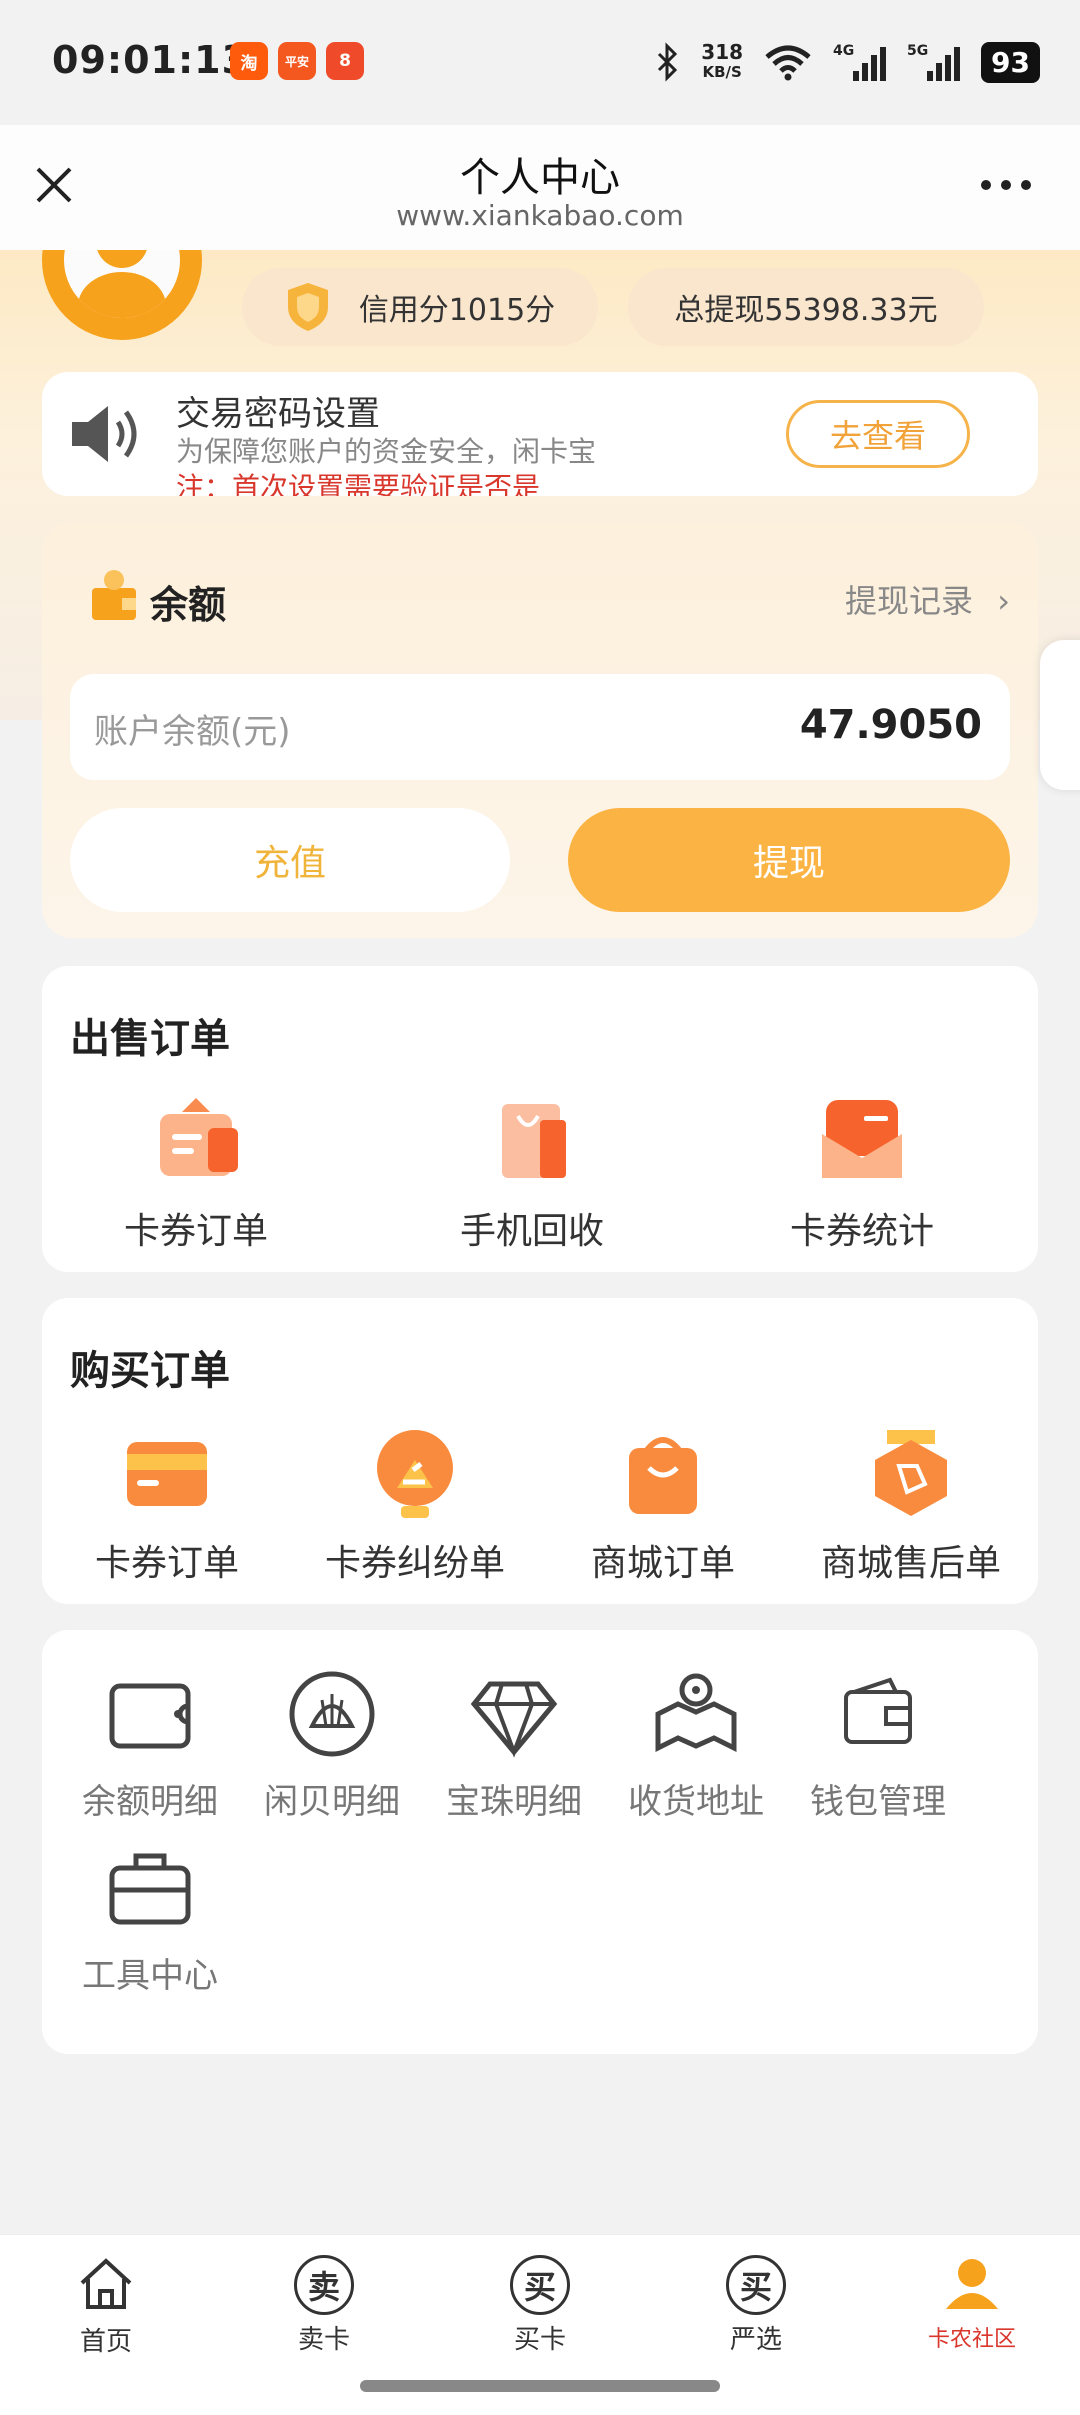 The image size is (1080, 2415). I want to click on page-title: 个人中心, so click(540, 178).